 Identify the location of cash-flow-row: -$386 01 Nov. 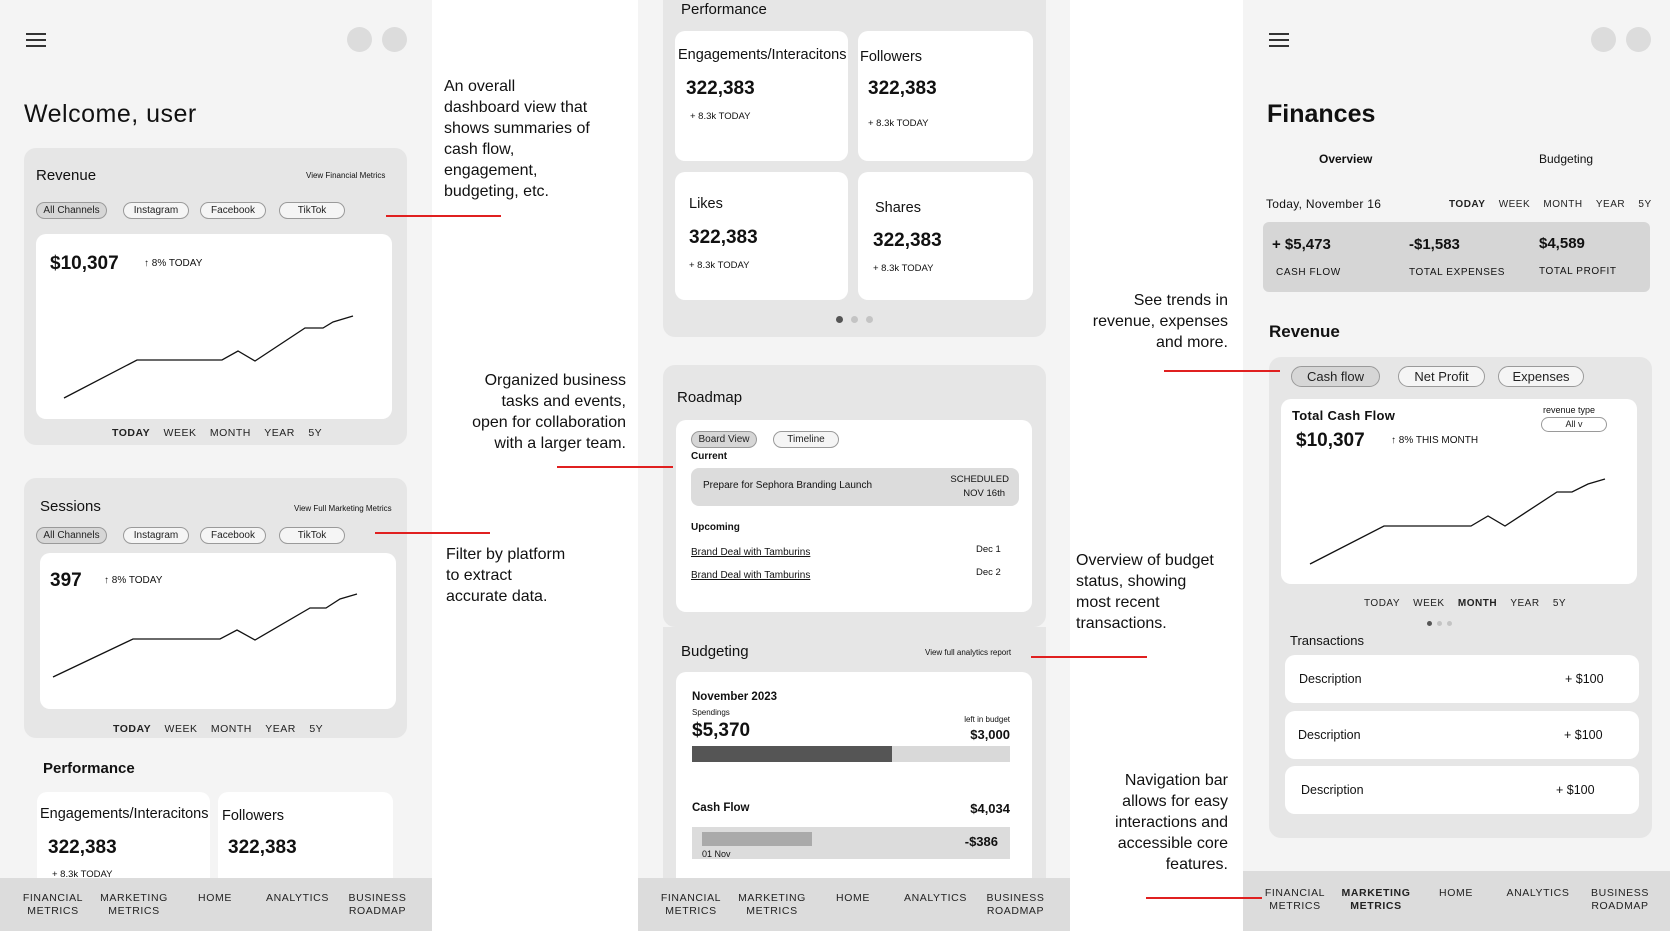
(851, 843).